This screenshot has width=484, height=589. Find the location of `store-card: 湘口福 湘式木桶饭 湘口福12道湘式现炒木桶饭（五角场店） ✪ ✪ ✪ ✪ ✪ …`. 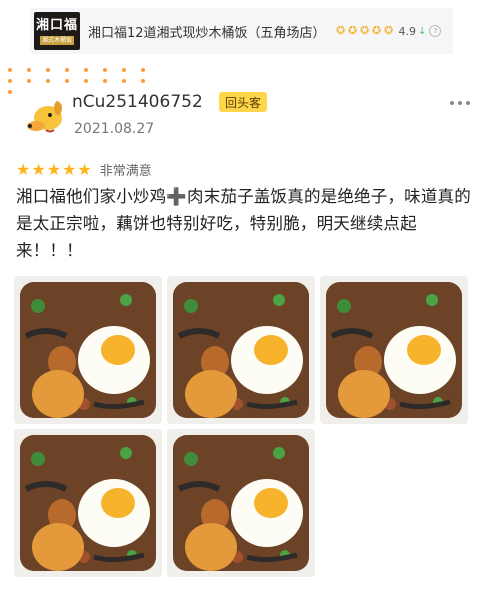

store-card: 湘口福 湘式木桶饭 湘口福12道湘式现炒木桶饭（五角场店） ✪ ✪ ✪ ✪ ✪ … is located at coordinates (241, 31).